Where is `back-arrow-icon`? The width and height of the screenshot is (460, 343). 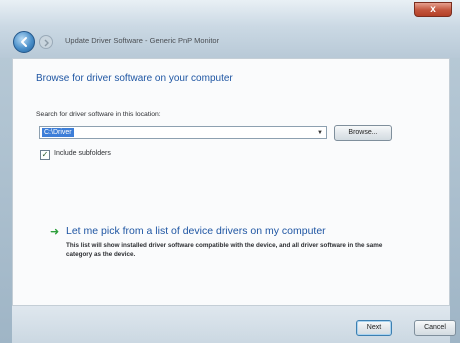 back-arrow-icon is located at coordinates (24, 42).